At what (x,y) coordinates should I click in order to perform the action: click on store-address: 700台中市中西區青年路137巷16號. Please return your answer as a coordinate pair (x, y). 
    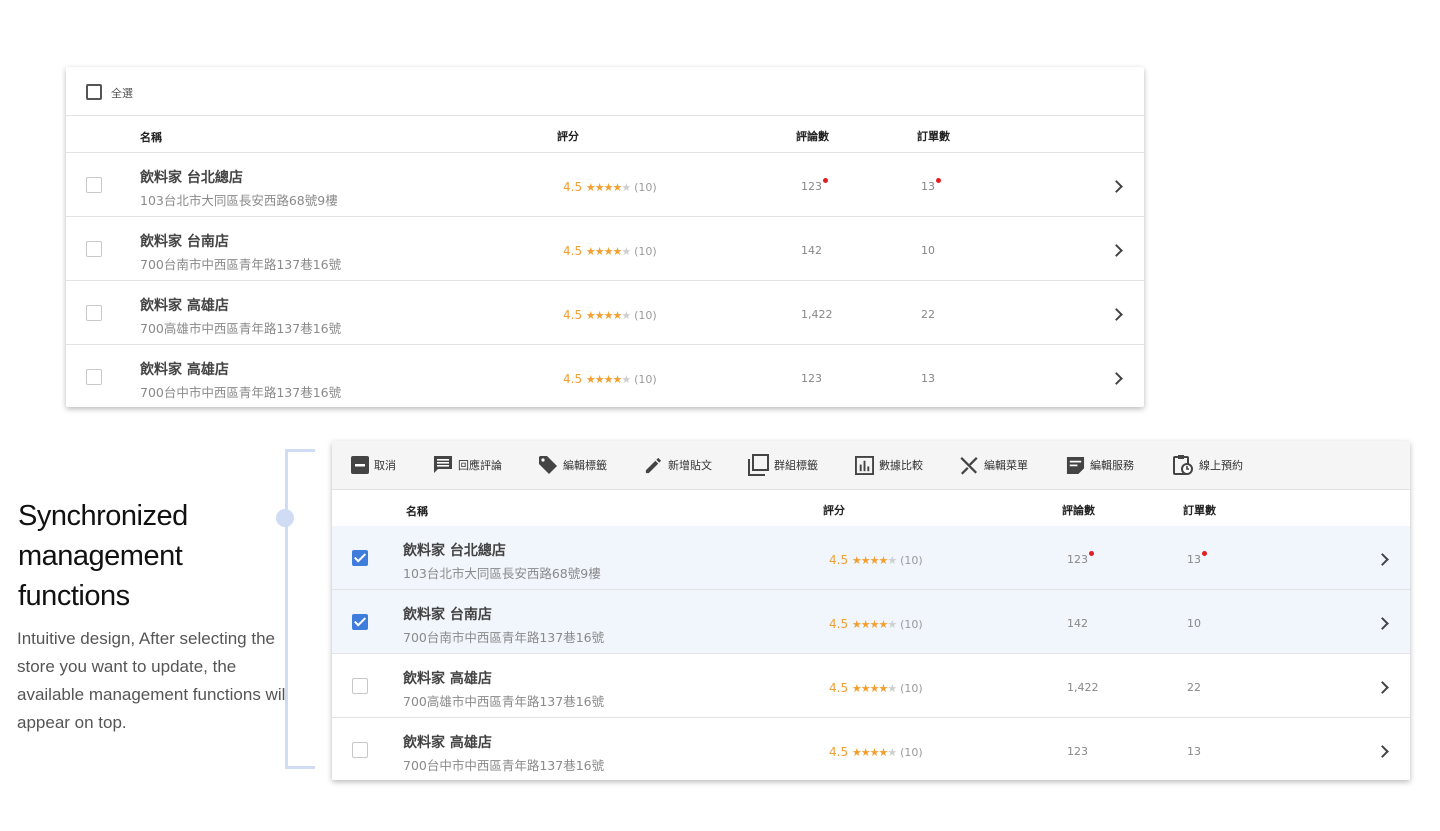
    Looking at the image, I should click on (504, 765).